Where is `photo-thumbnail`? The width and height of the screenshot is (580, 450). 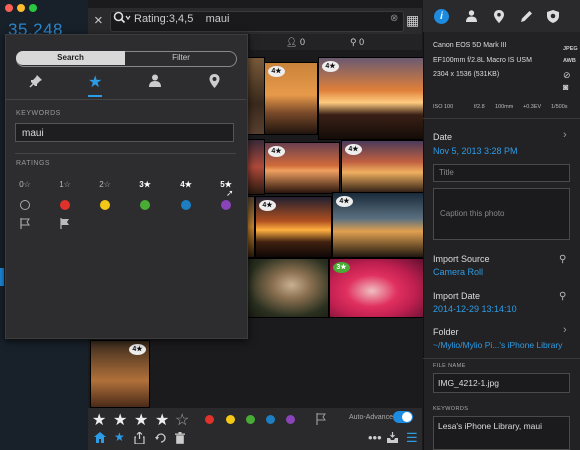 photo-thumbnail is located at coordinates (287, 288).